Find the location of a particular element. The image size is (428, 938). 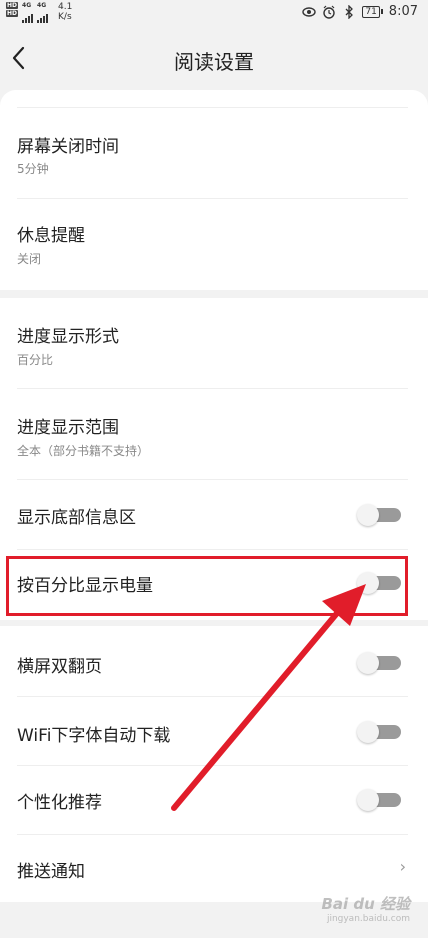

setting-rest-reminder: 休息提醒 关闭 is located at coordinates (214, 244).